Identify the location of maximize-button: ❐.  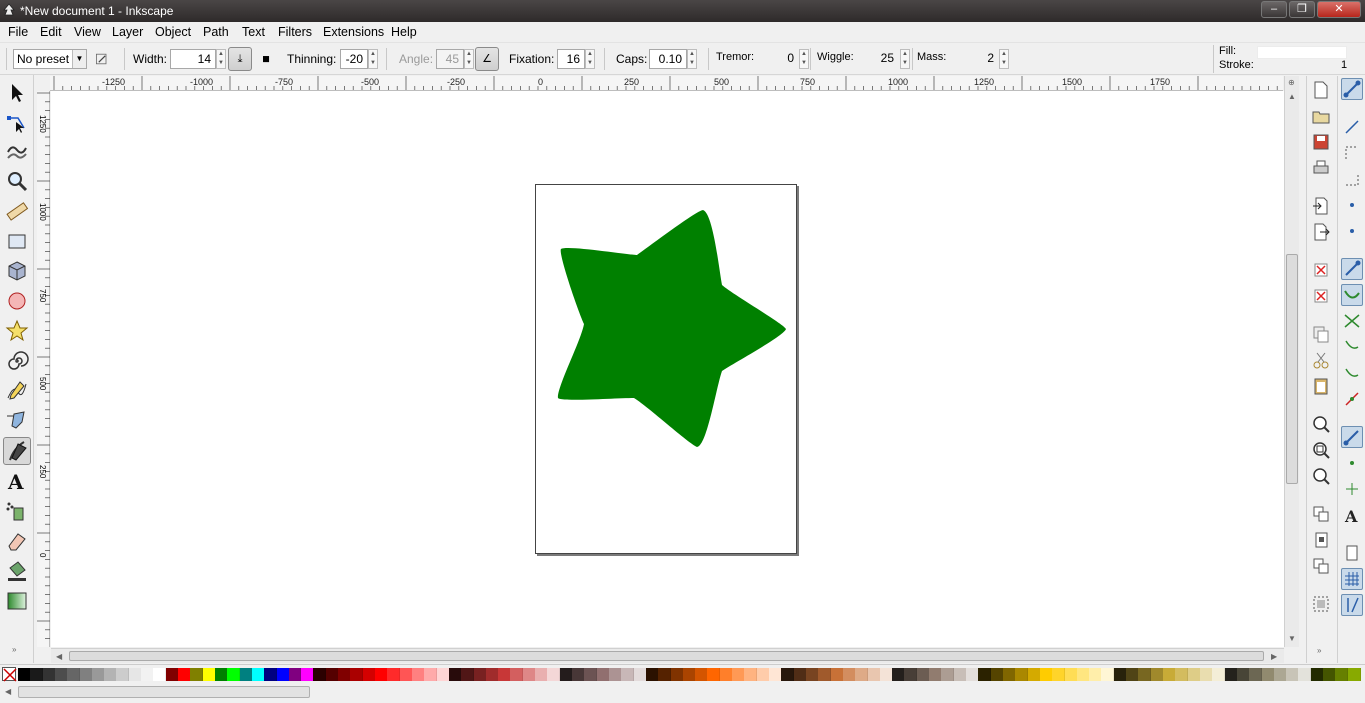
(1302, 9).